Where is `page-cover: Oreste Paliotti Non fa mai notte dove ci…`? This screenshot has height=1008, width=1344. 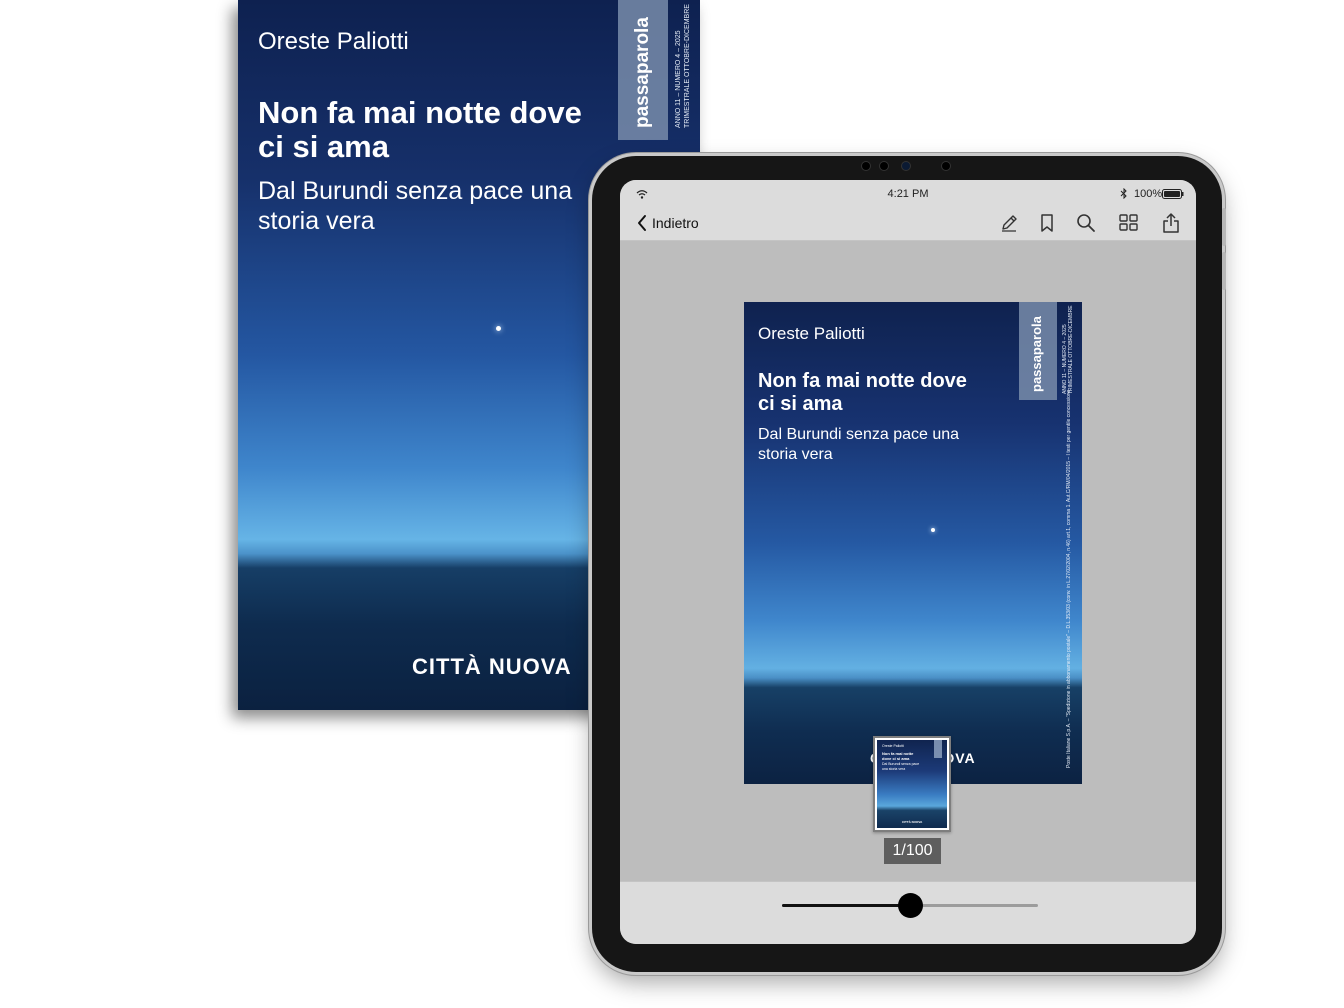 page-cover: Oreste Paliotti Non fa mai notte dove ci… is located at coordinates (913, 543).